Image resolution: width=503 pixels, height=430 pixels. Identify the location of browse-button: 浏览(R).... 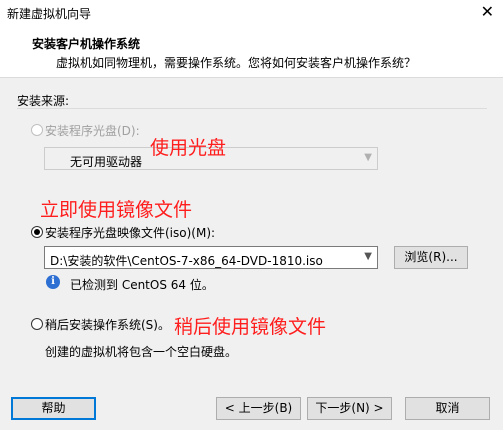
(431, 257).